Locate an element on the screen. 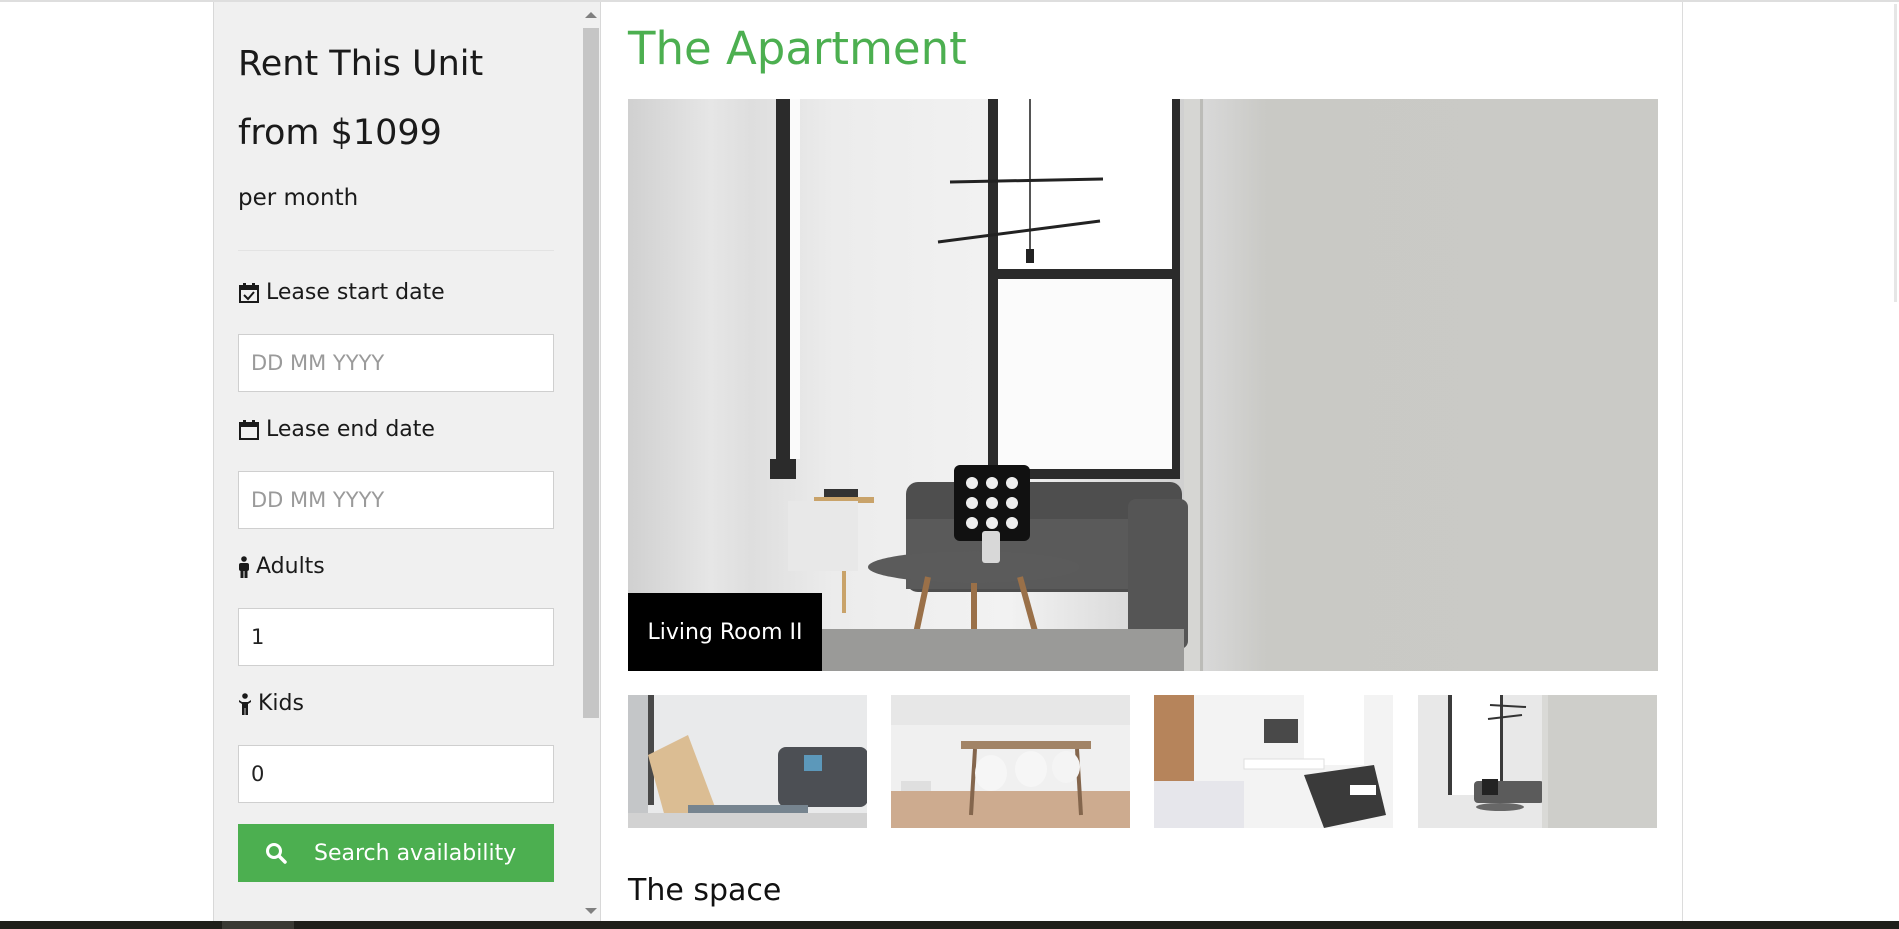  search-icon is located at coordinates (276, 853).